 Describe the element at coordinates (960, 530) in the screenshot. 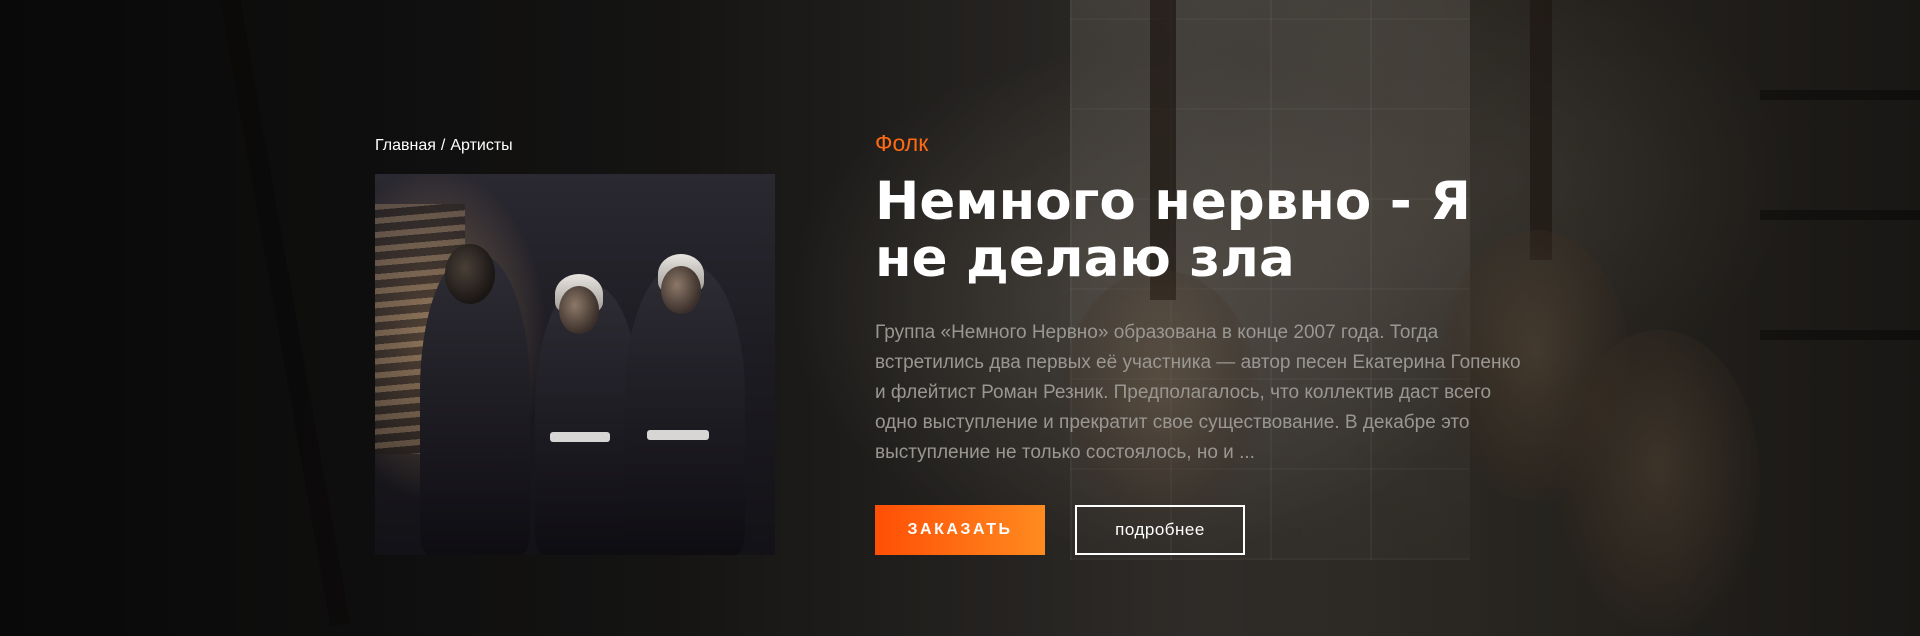

I see `order-button: ЗАКАЗАТЬ` at that location.